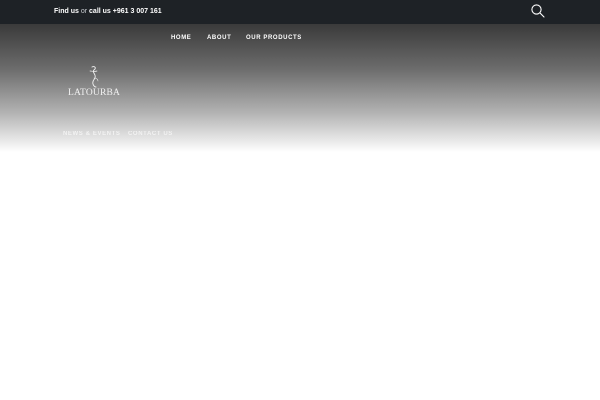 This screenshot has width=600, height=400. Describe the element at coordinates (94, 77) in the screenshot. I see `logo-figure-icon` at that location.